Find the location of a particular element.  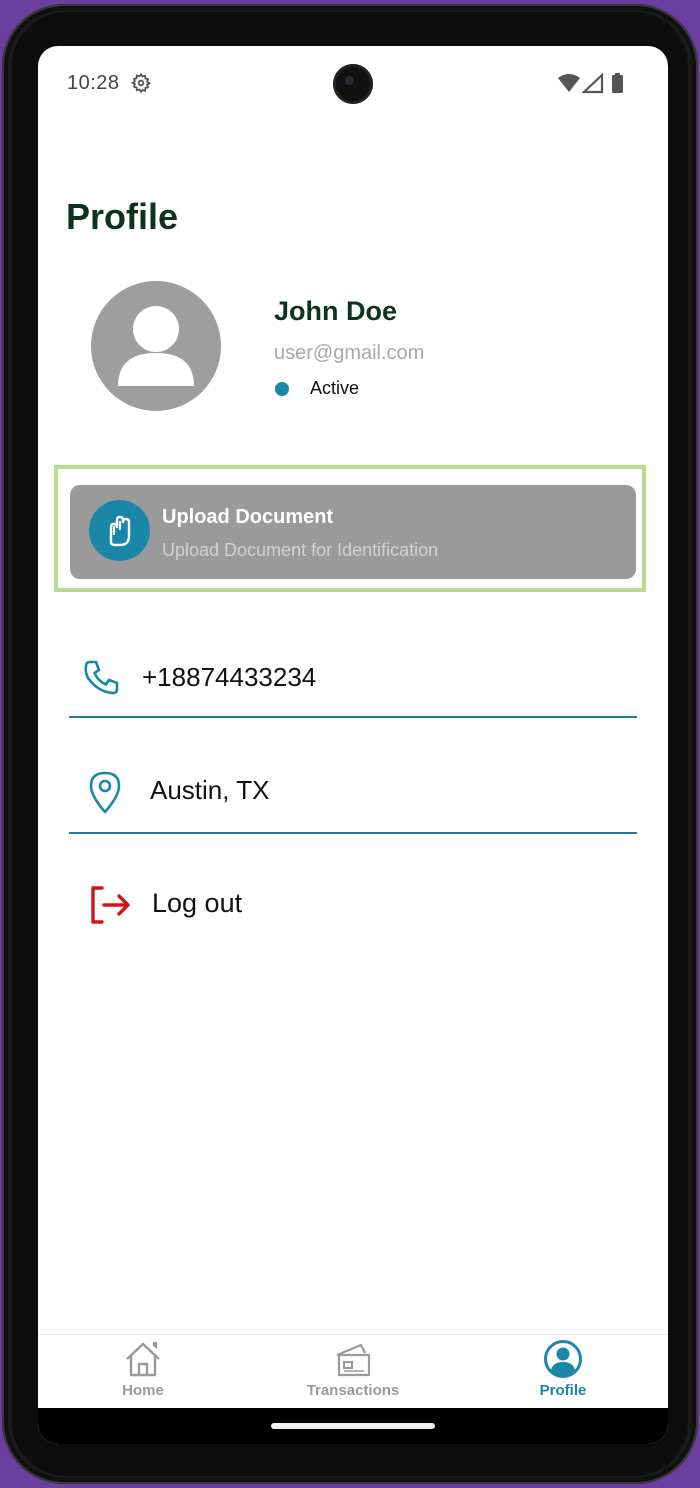

attachment-hand-icon is located at coordinates (119, 530).